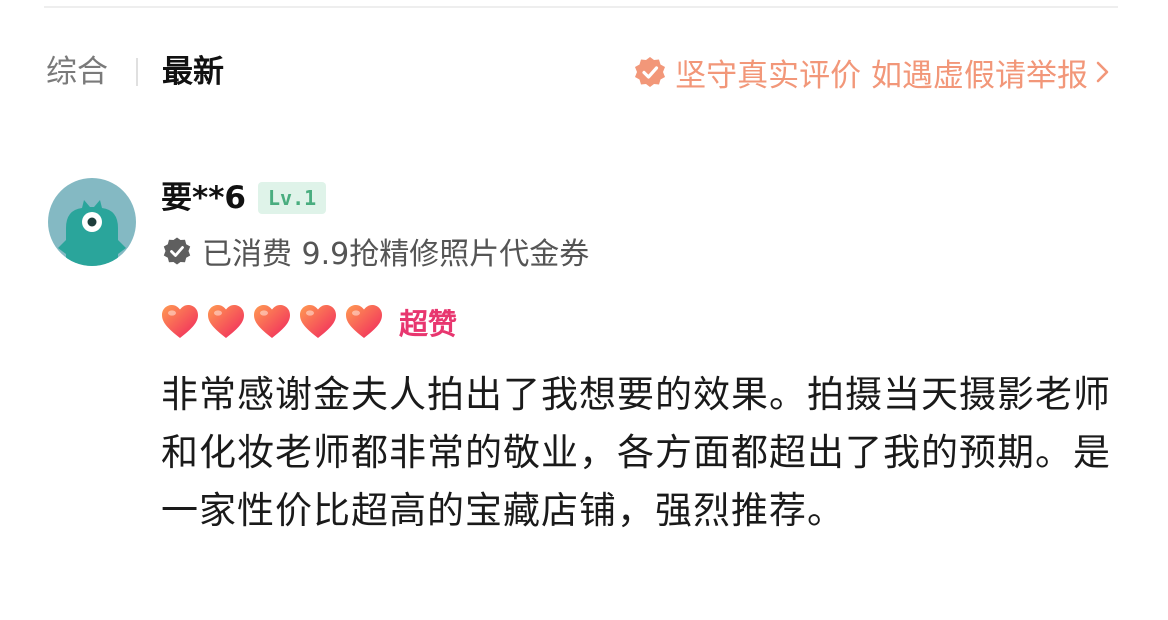 This screenshot has height=620, width=1168. I want to click on tab-latest: 最新, so click(193, 72).